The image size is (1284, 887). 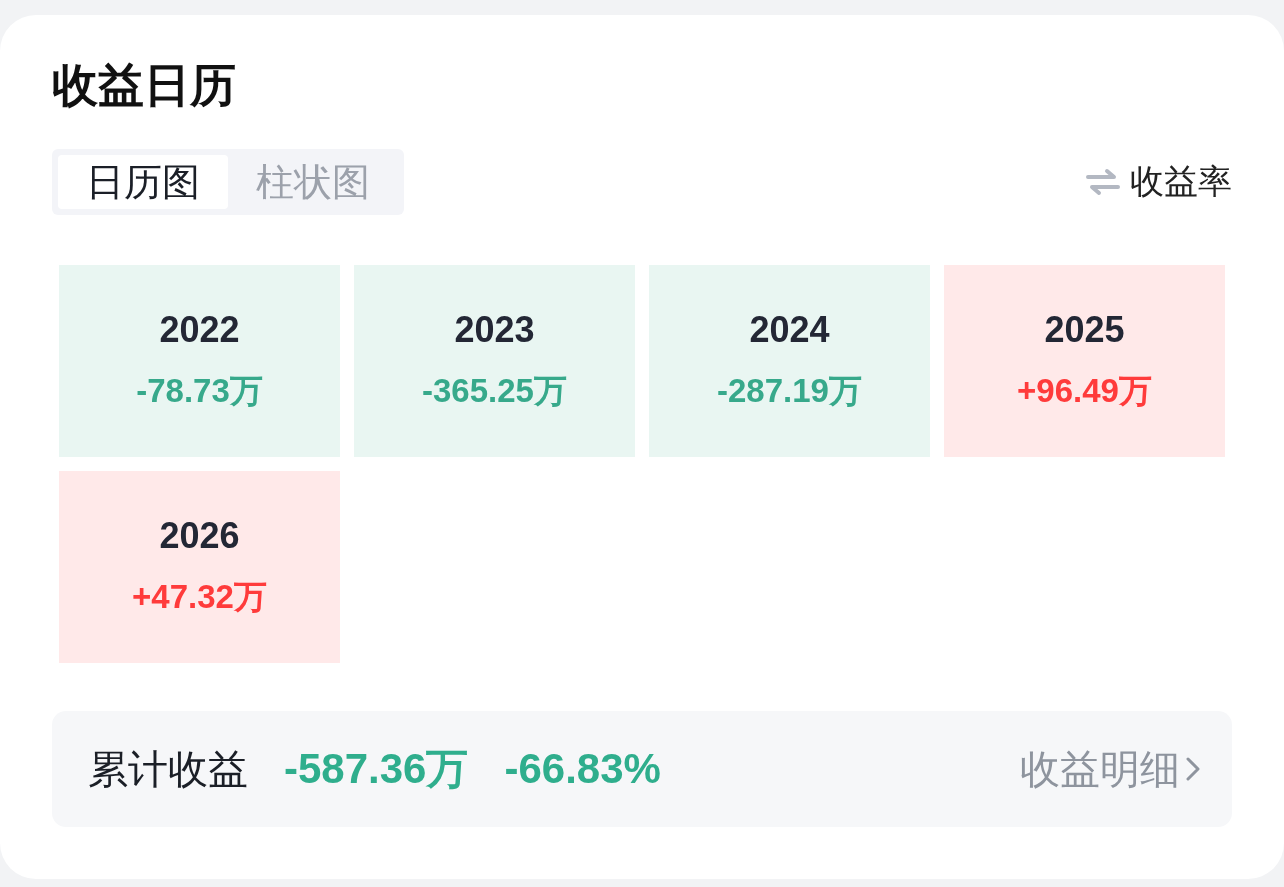 I want to click on year-cell: 2022 -78.73万, so click(x=199, y=361).